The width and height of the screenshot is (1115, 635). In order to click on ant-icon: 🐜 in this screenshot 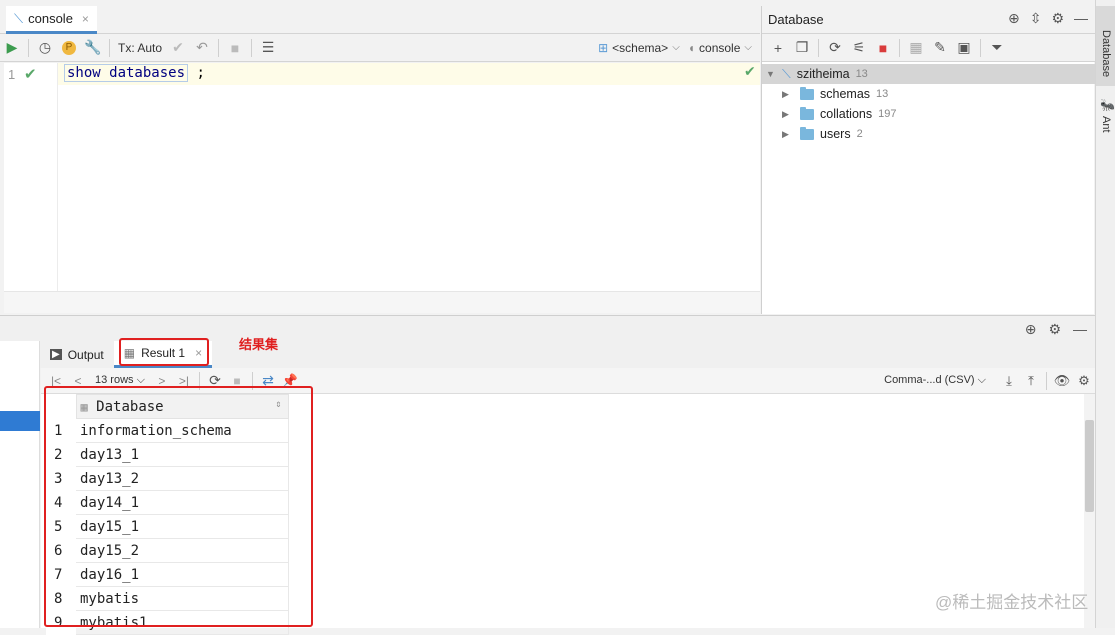, I will do `click(1107, 105)`.